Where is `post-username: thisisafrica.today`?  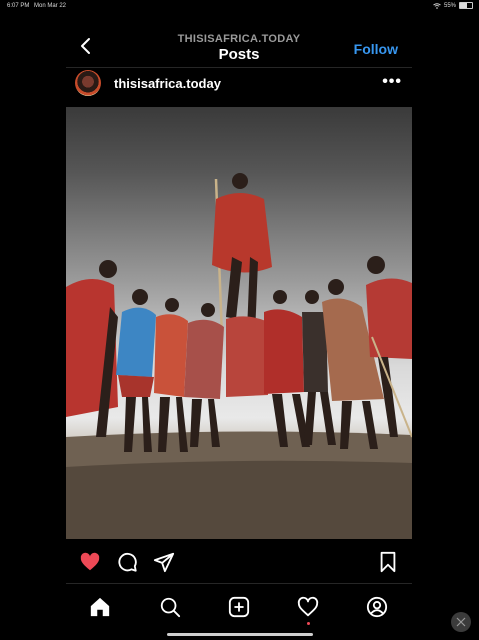
post-username: thisisafrica.today is located at coordinates (167, 83).